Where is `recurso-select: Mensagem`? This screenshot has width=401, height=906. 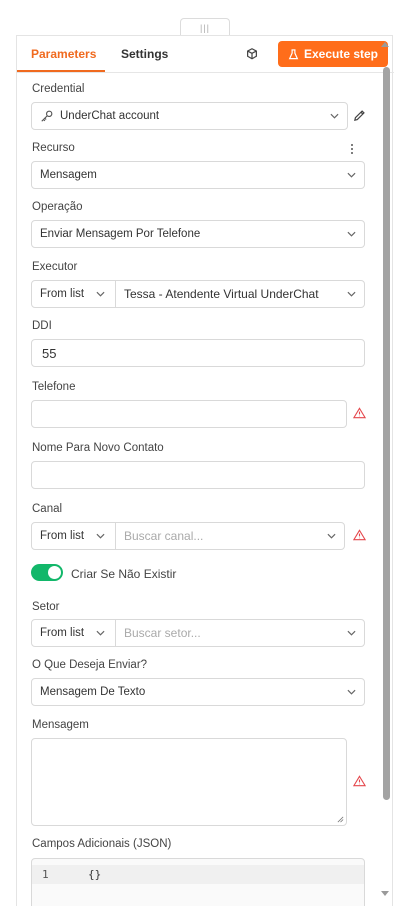
recurso-select: Mensagem is located at coordinates (198, 175).